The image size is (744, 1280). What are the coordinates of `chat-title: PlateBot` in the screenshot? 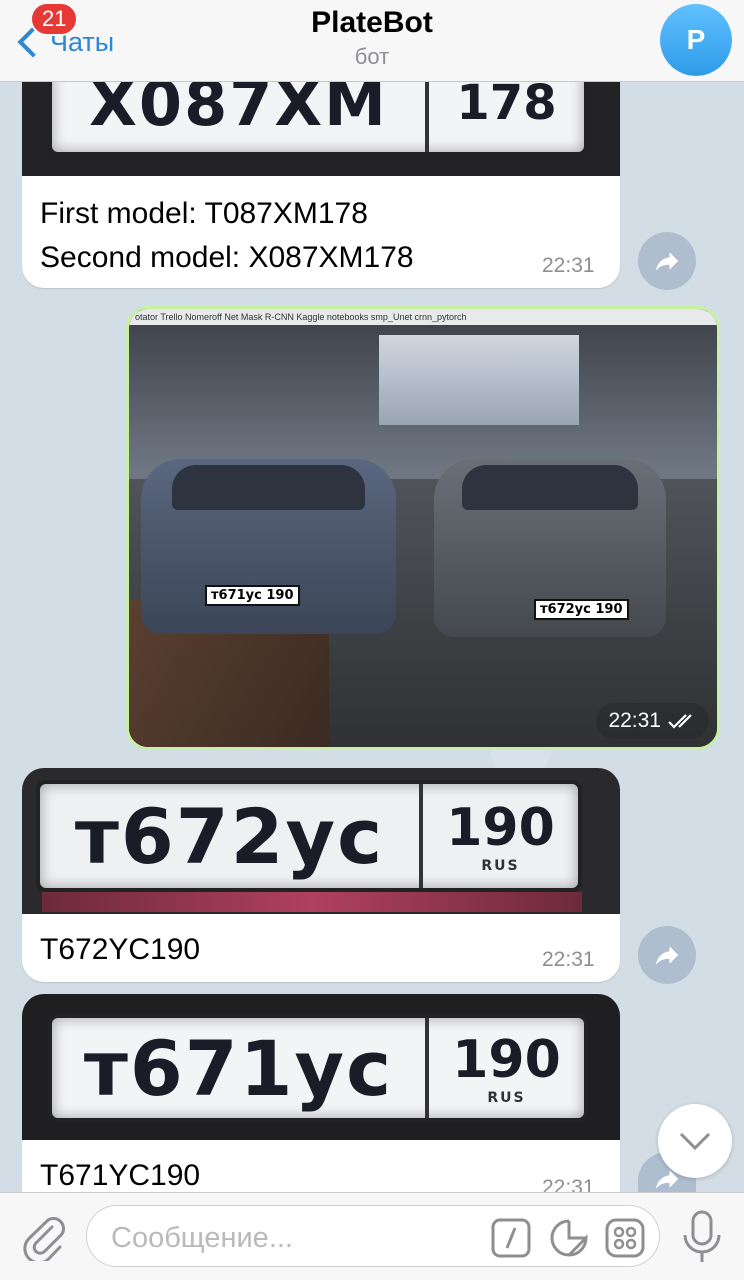 It's located at (372, 22).